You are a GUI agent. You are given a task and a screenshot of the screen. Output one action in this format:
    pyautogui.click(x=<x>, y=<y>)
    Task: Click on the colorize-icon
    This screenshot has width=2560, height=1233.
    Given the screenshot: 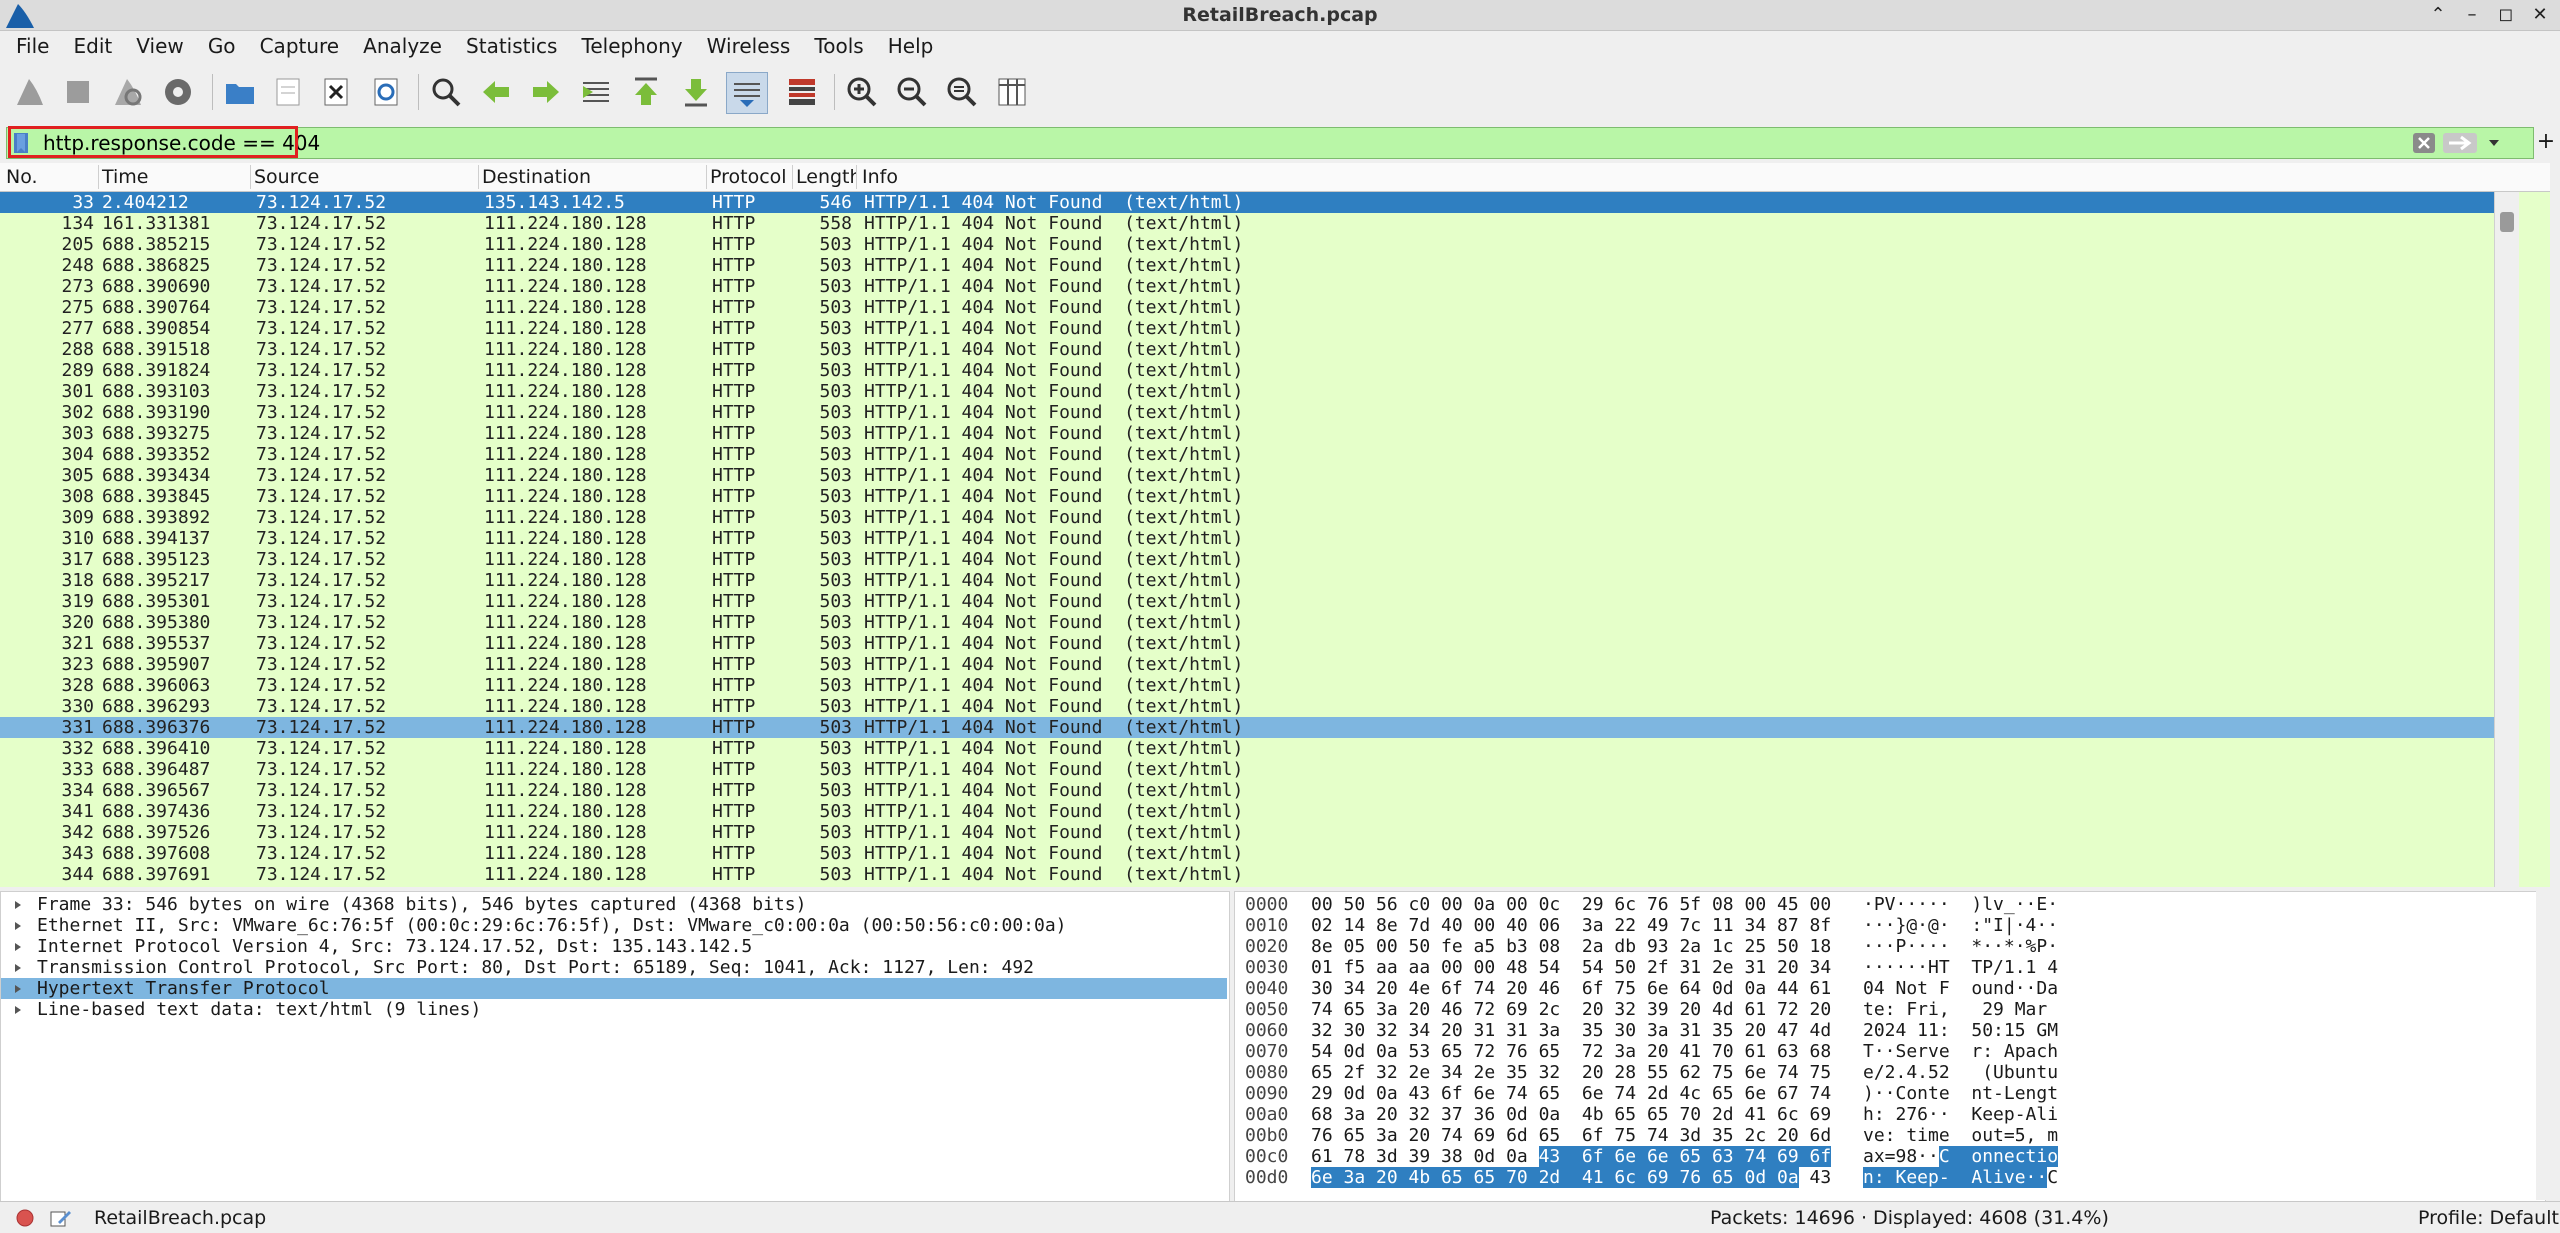 What is the action you would take?
    pyautogui.click(x=802, y=92)
    